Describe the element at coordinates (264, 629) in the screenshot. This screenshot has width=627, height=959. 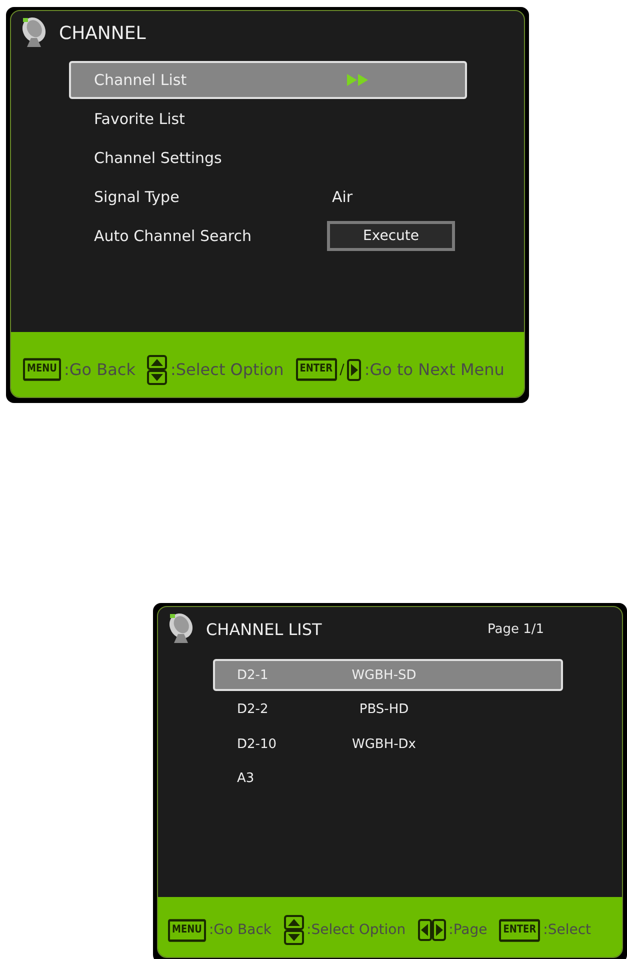
I see `menu-title: CHANNEL LIST` at that location.